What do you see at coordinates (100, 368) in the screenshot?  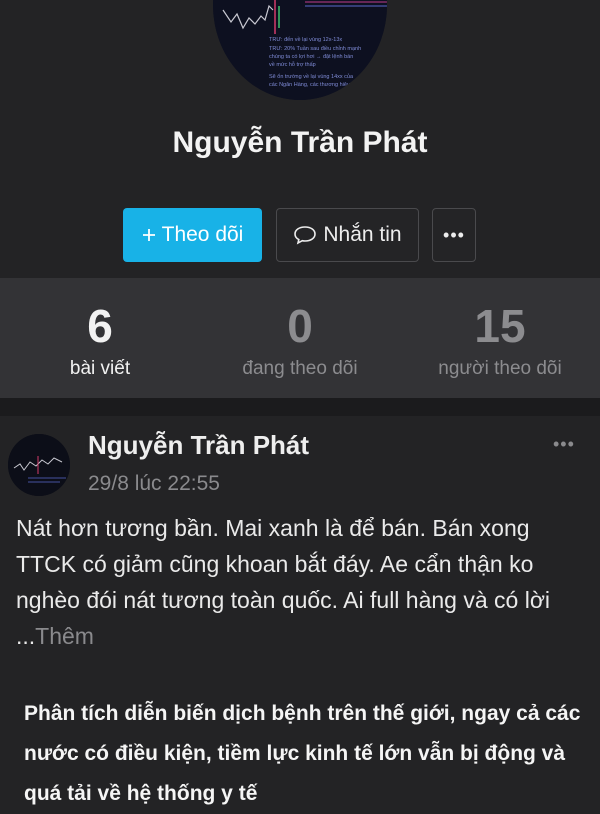 I see `stat-posts-label: bài viết` at bounding box center [100, 368].